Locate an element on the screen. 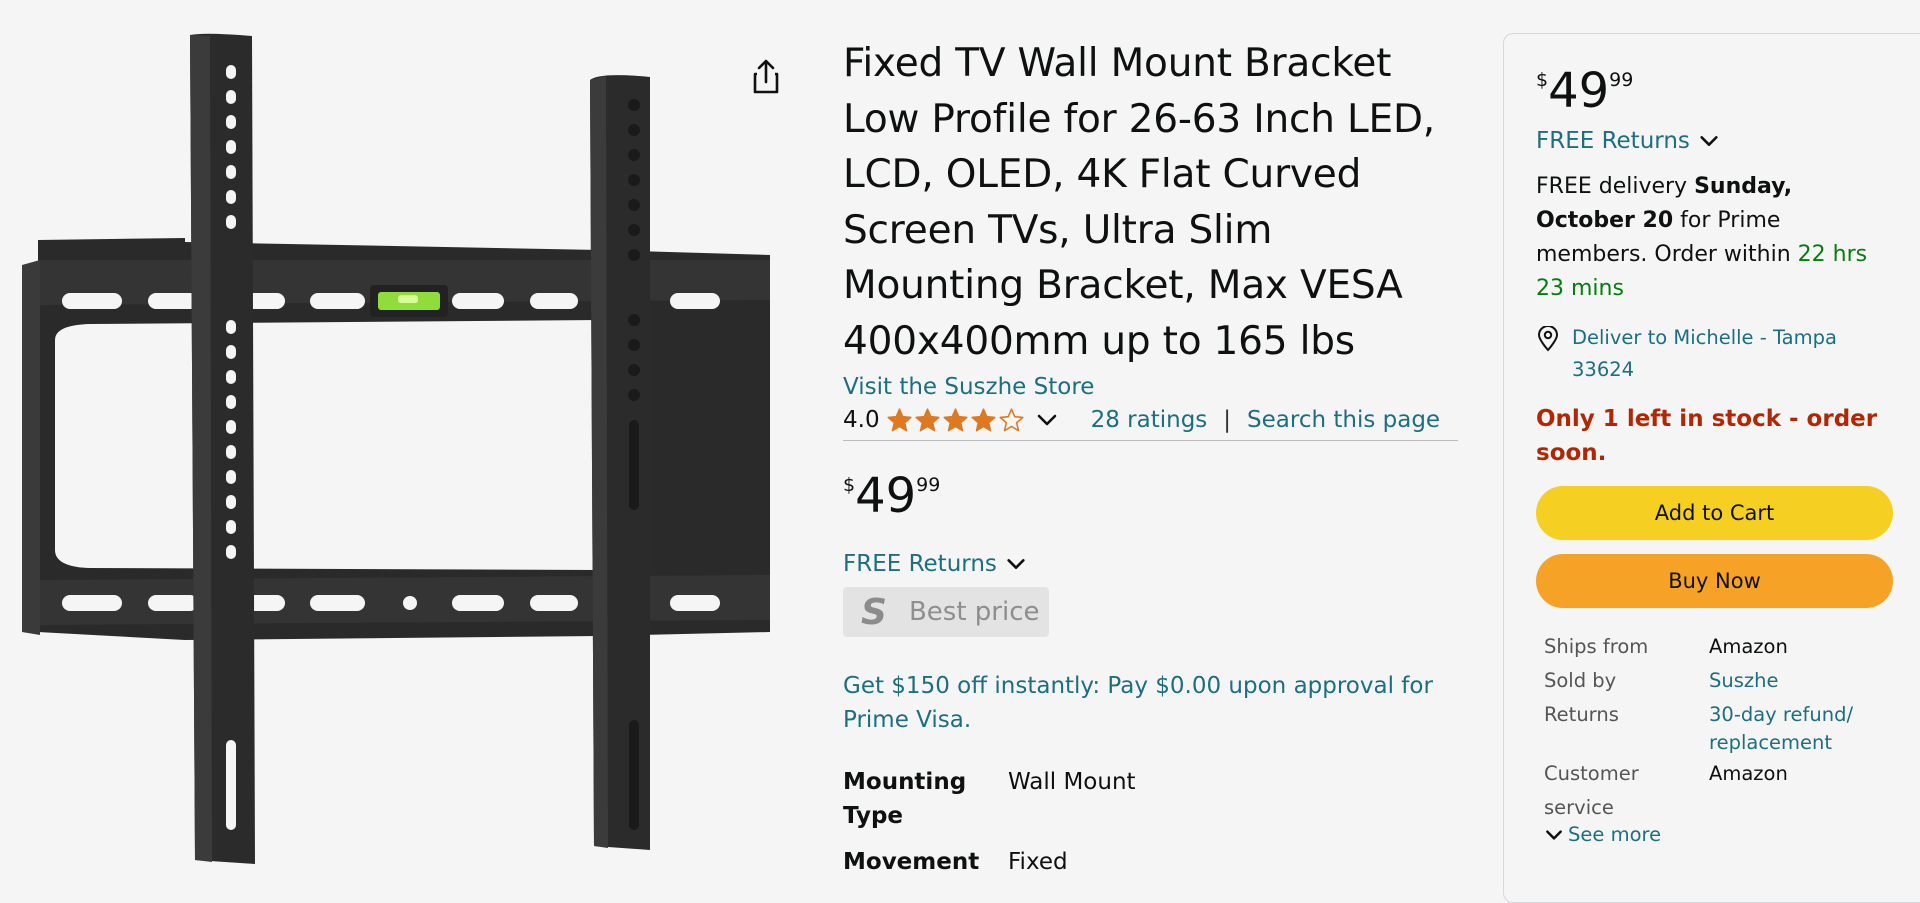  buybox-price: $ 49 99 is located at coordinates (1716, 91).